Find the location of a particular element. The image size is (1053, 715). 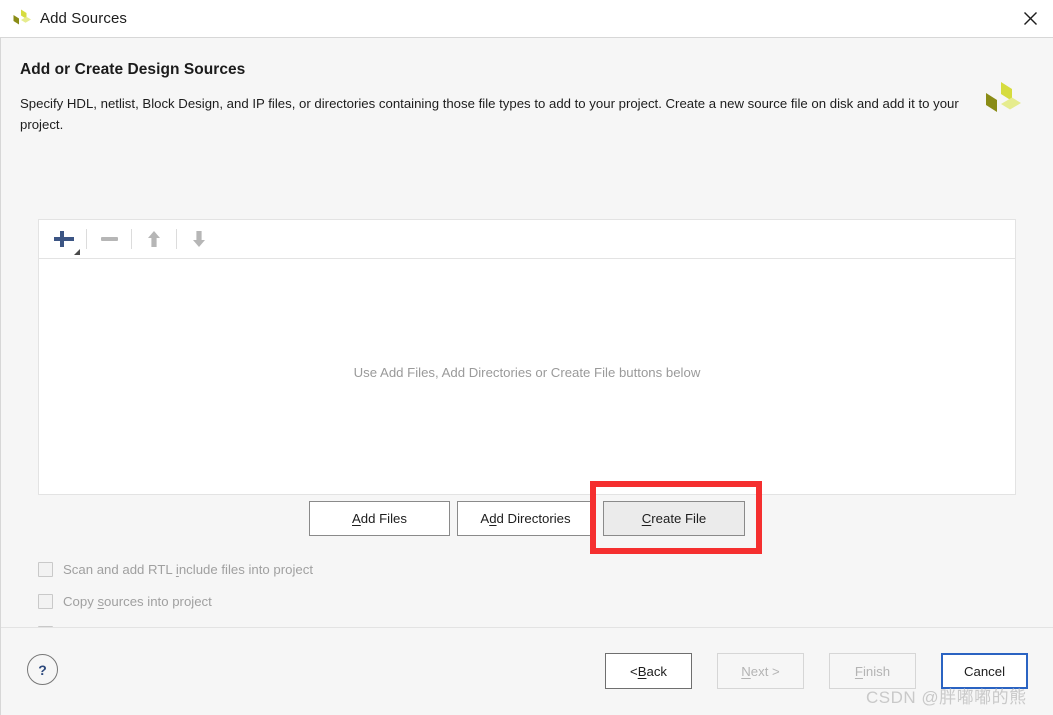

minus-icon is located at coordinates (109, 239).